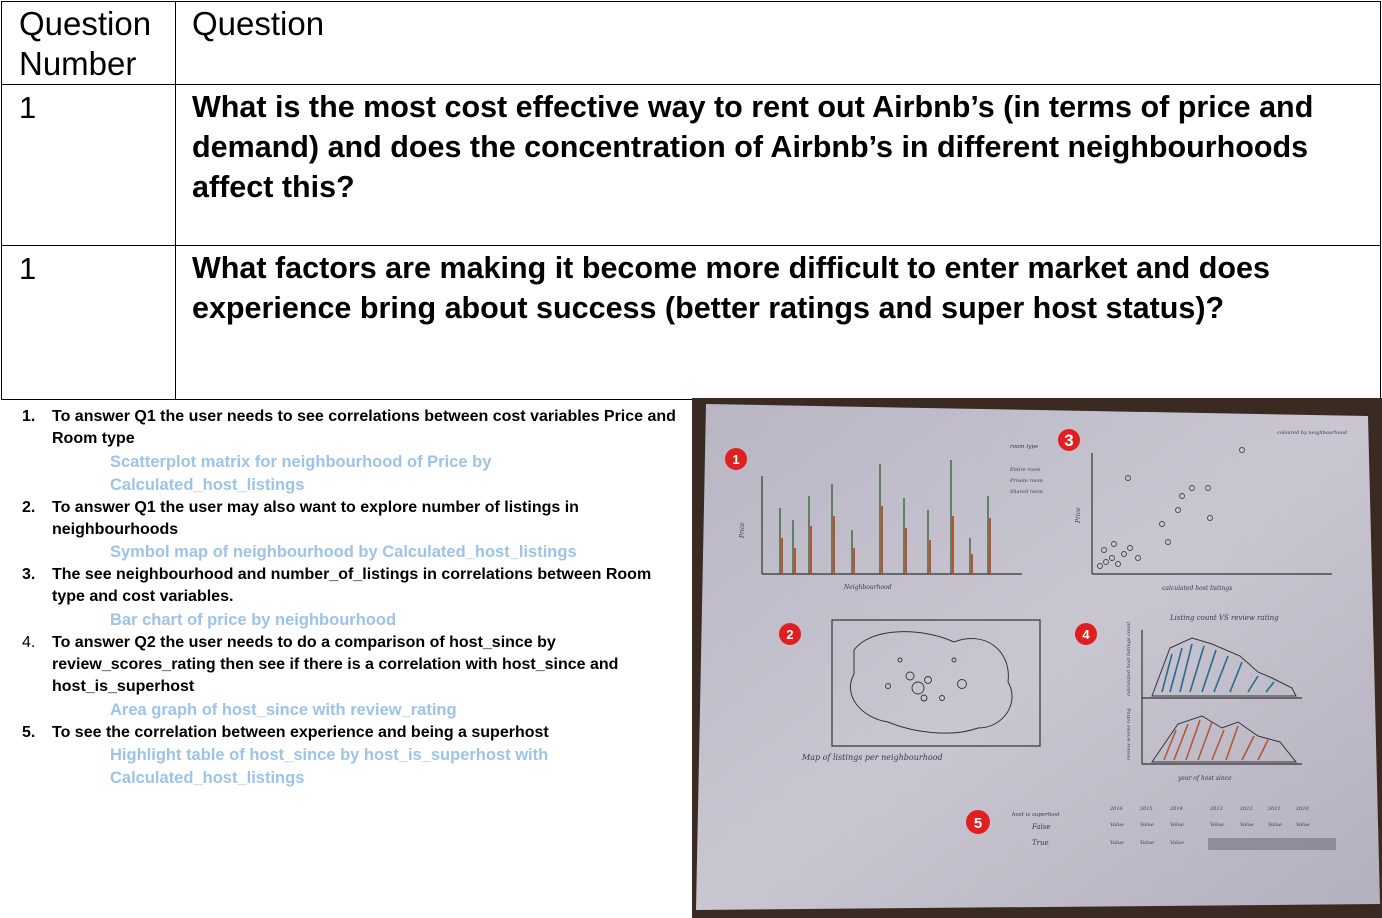 Image resolution: width=1382 pixels, height=918 pixels. I want to click on table-row-header: host is superhost, so click(1036, 815).